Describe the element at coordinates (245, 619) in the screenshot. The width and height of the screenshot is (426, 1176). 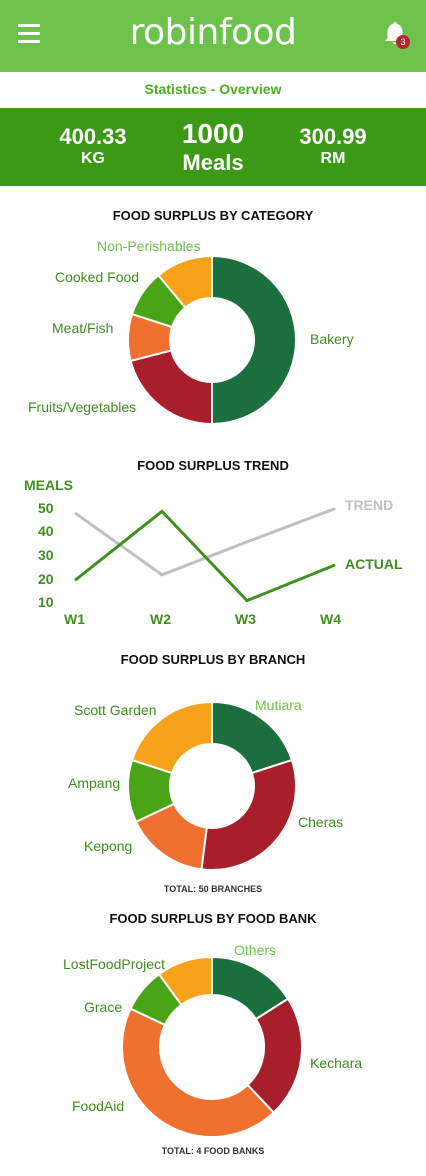
I see `trend-xtick-w3: W3` at that location.